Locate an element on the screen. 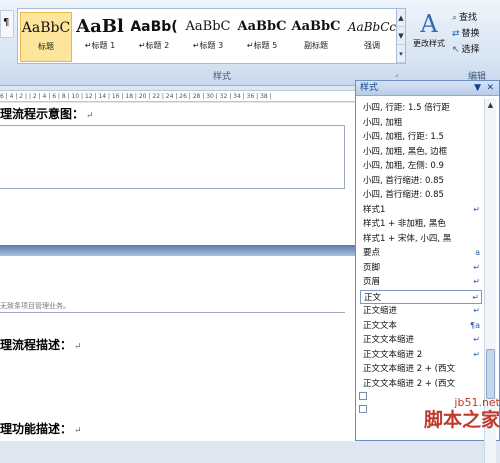 This screenshot has width=500, height=463. style-list-item: 正文文本缩进 ↵ is located at coordinates (421, 340).